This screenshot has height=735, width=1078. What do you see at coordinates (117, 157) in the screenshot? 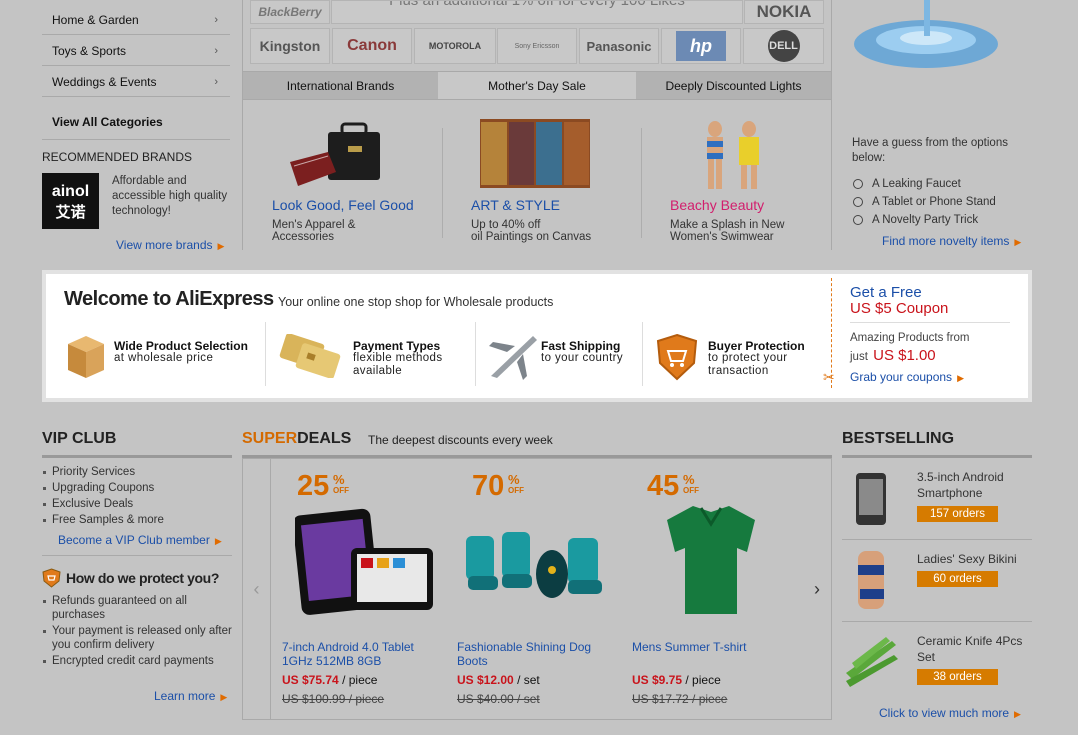
I see `recommended-brands-heading: RECOMMENDED BRANDS` at bounding box center [117, 157].